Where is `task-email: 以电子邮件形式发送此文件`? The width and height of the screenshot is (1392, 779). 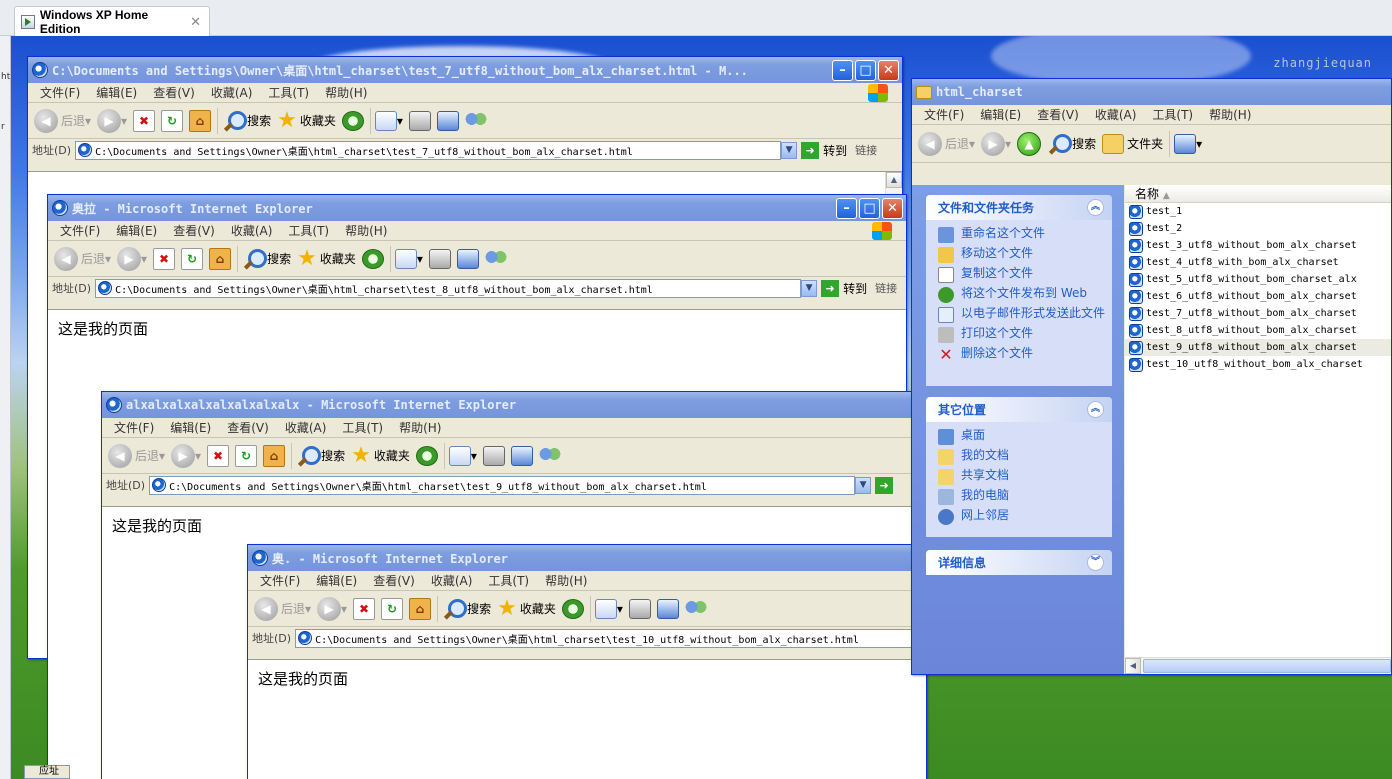 task-email: 以电子邮件形式发送此文件 is located at coordinates (1025, 315).